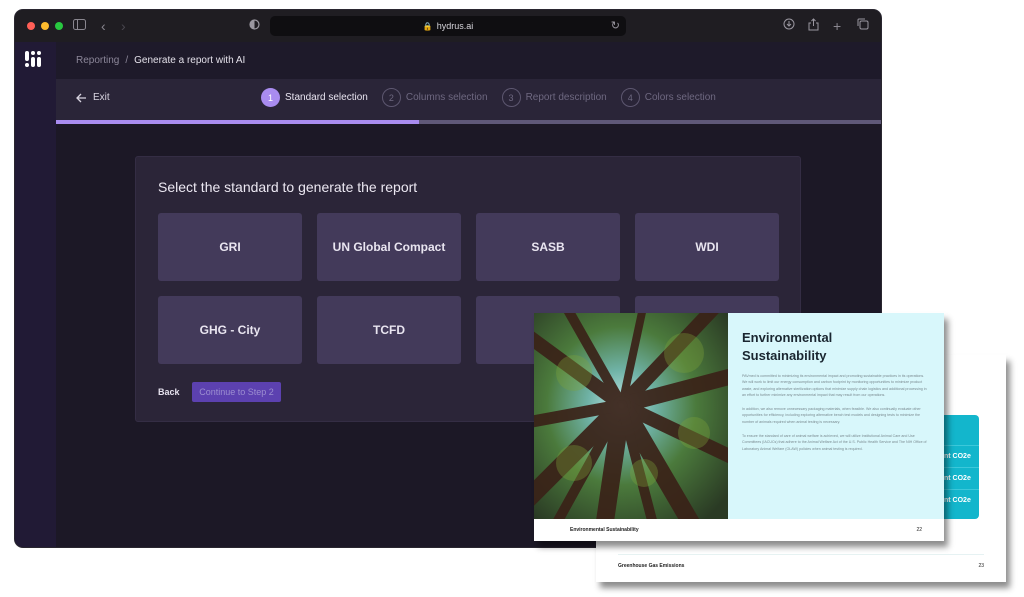  I want to click on new-tab-icon: +, so click(837, 26).